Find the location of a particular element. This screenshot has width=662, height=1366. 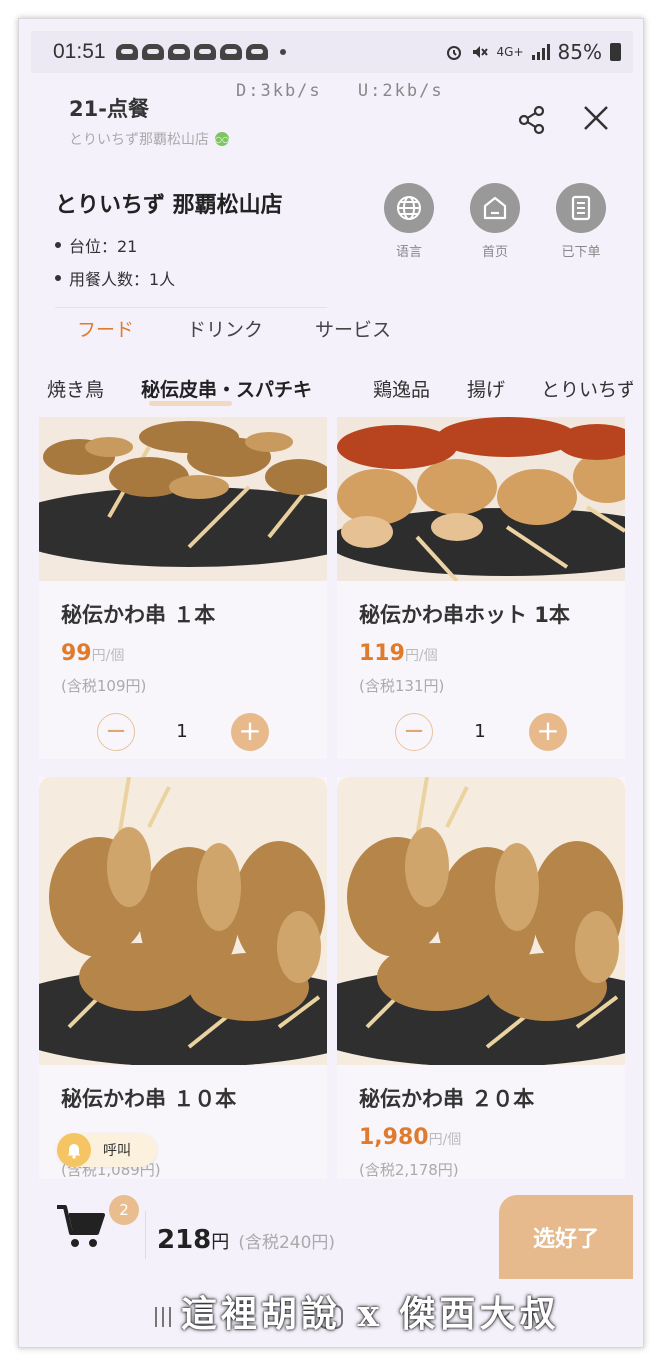

product-card: 秘伝かわ串 １０本 (含税1,089円) is located at coordinates (183, 978).